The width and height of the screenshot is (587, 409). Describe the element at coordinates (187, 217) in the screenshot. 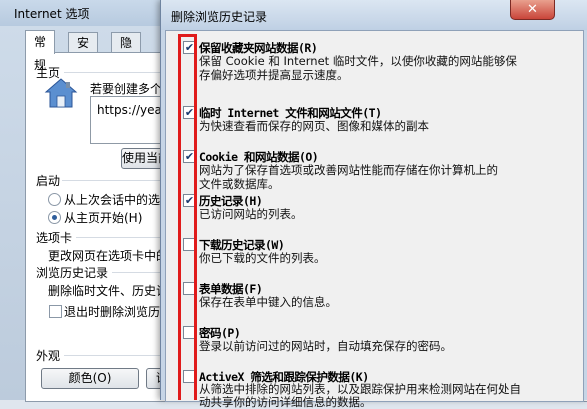

I see `red-highlight-box` at that location.